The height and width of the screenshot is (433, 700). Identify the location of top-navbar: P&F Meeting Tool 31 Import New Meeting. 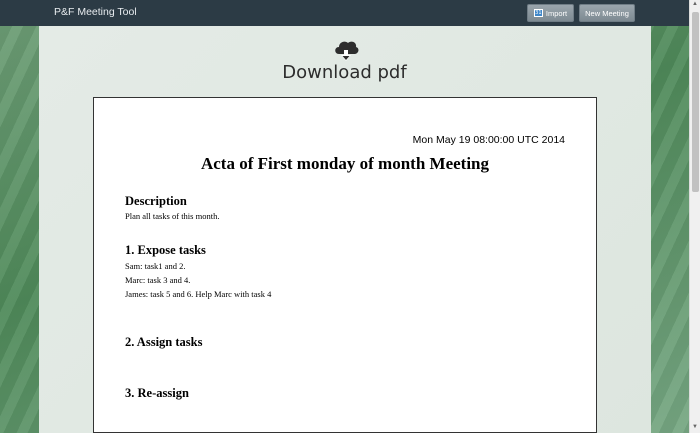
(344, 13).